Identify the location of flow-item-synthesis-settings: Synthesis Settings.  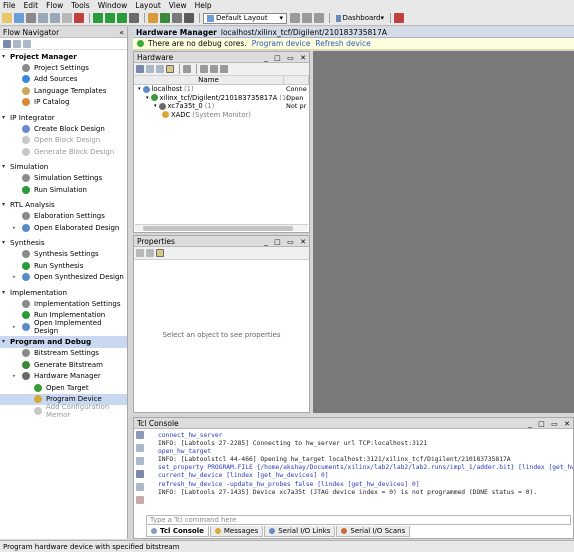
(63, 255).